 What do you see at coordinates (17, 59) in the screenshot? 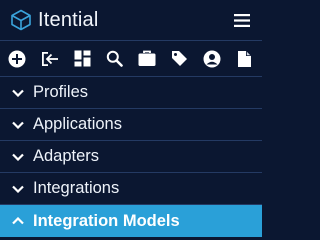
I see `add-circle-icon` at bounding box center [17, 59].